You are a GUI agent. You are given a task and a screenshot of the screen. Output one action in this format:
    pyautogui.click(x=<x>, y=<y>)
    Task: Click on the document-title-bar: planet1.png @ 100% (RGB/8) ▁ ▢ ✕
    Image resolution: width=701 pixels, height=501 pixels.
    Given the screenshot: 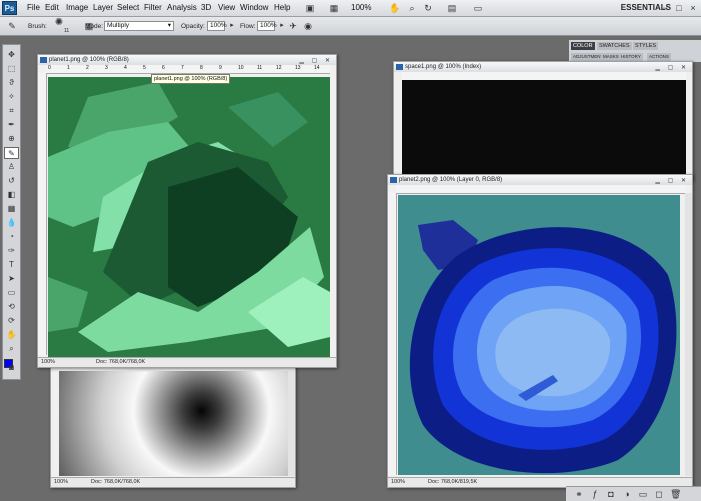 What is the action you would take?
    pyautogui.click(x=187, y=60)
    